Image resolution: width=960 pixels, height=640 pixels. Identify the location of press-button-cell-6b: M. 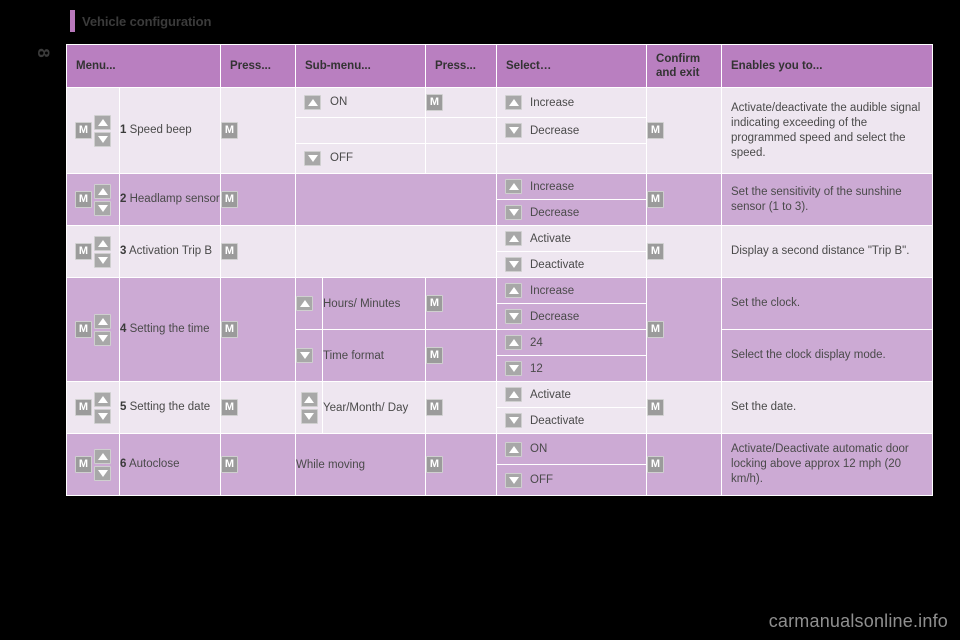
(461, 464).